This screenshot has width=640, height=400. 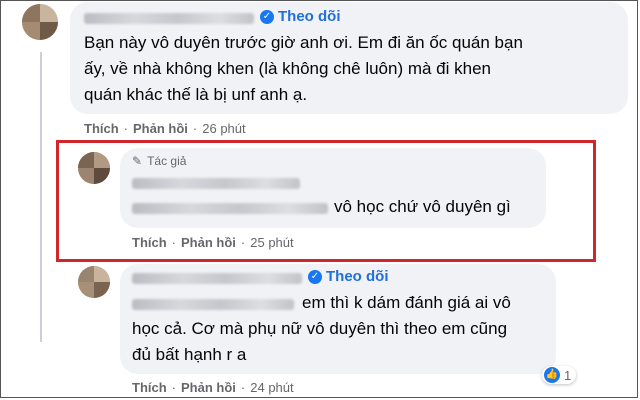 I want to click on comment-actions: Thích · Phản hồi · 25 phút, so click(x=213, y=242).